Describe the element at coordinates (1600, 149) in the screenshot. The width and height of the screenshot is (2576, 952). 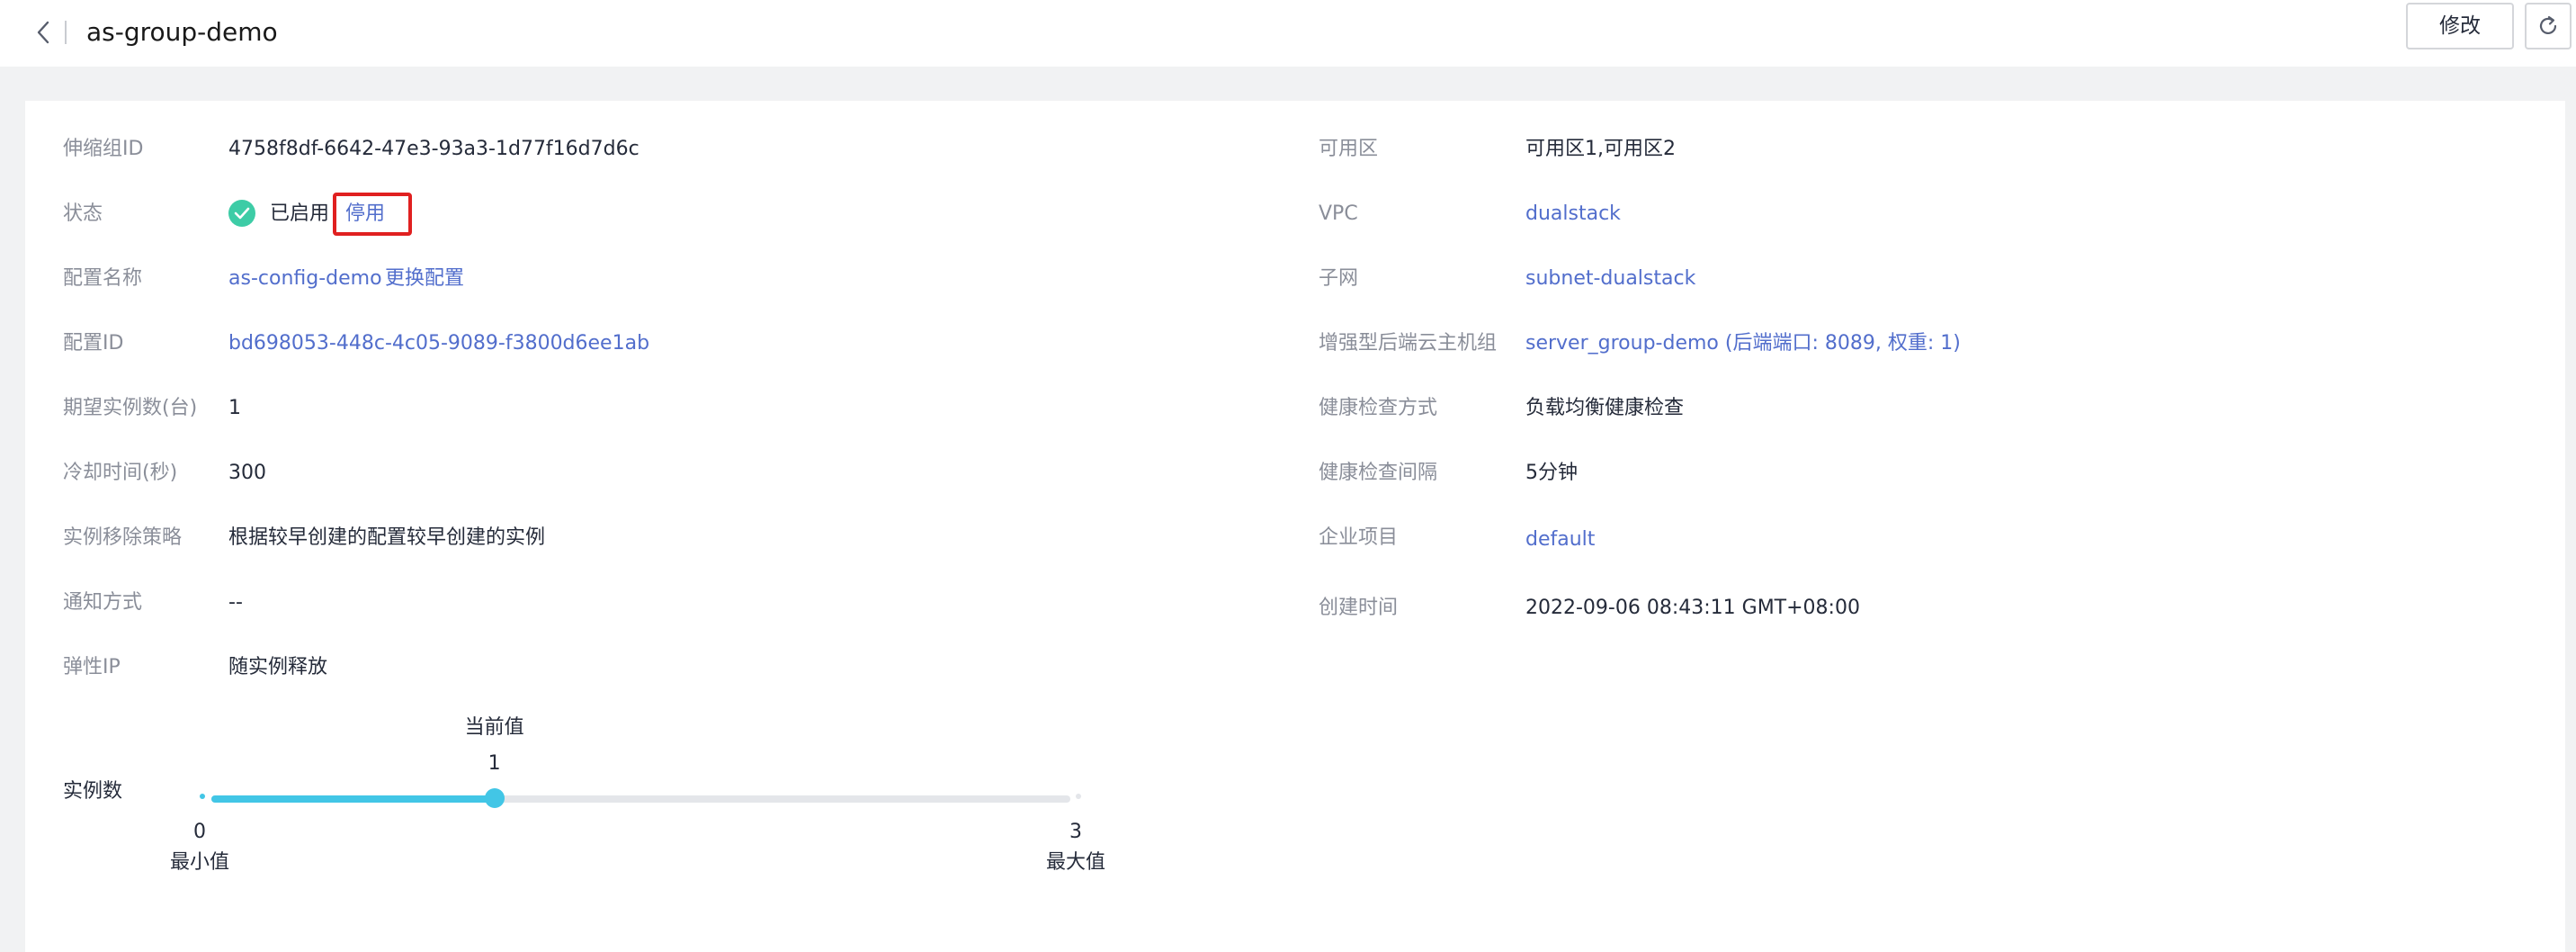
I see `az-value: 可用区1,可用区2` at that location.